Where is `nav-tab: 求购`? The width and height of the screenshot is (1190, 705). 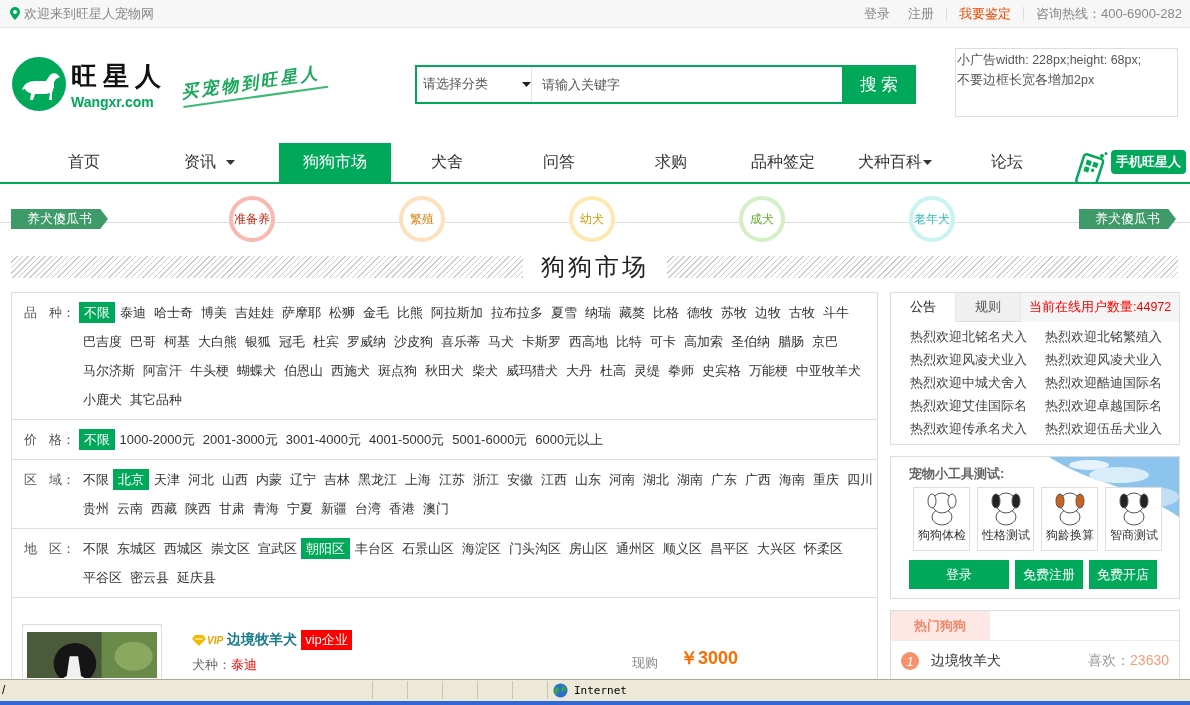 nav-tab: 求购 is located at coordinates (671, 162).